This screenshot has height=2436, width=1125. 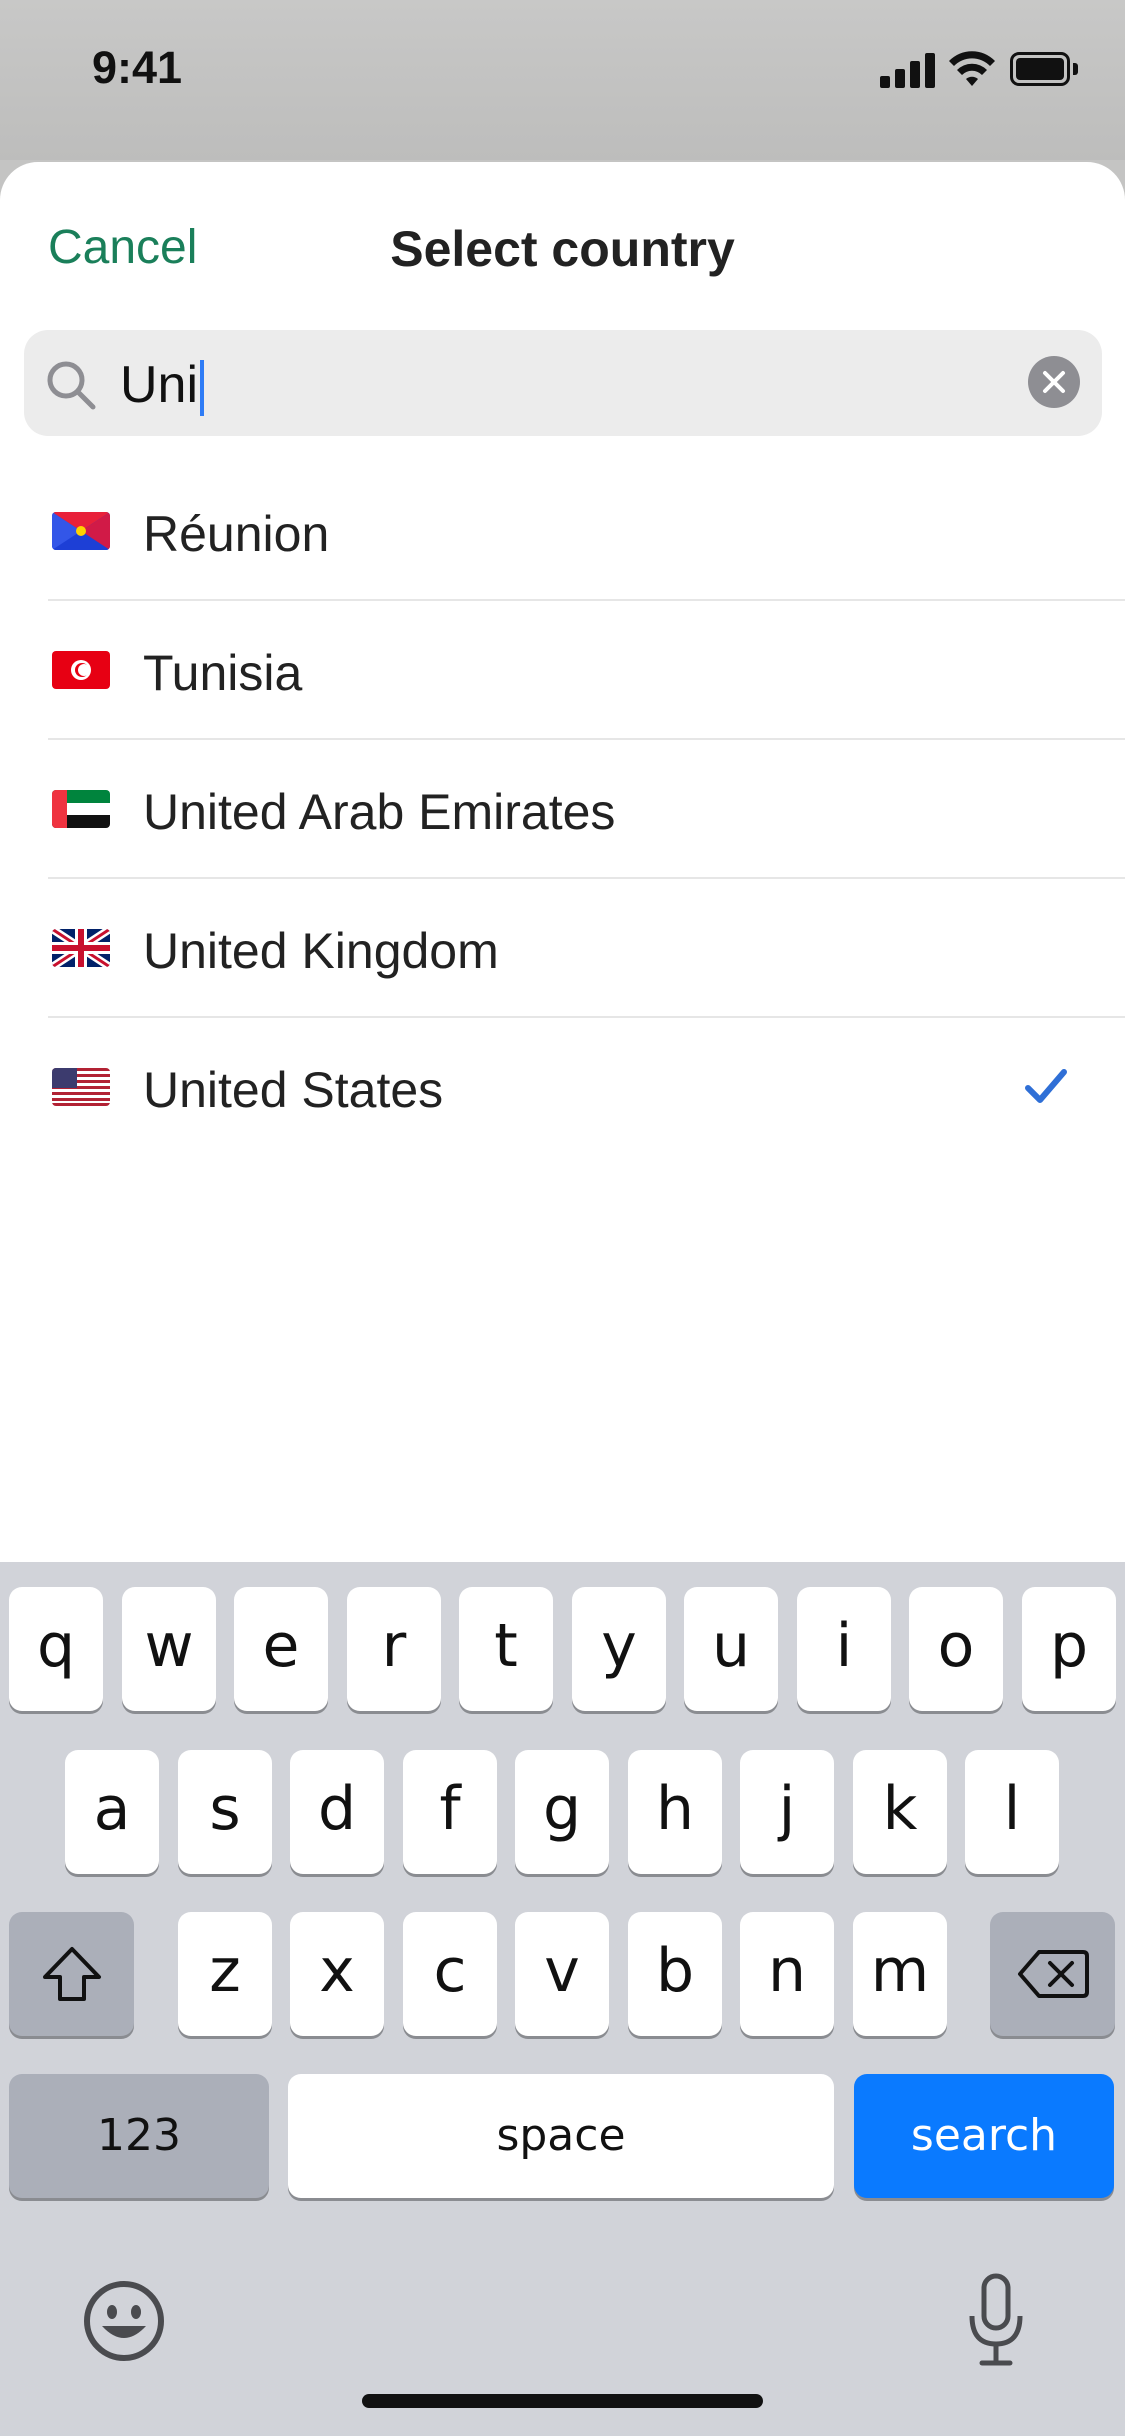 I want to click on key-j: j, so click(x=787, y=1812).